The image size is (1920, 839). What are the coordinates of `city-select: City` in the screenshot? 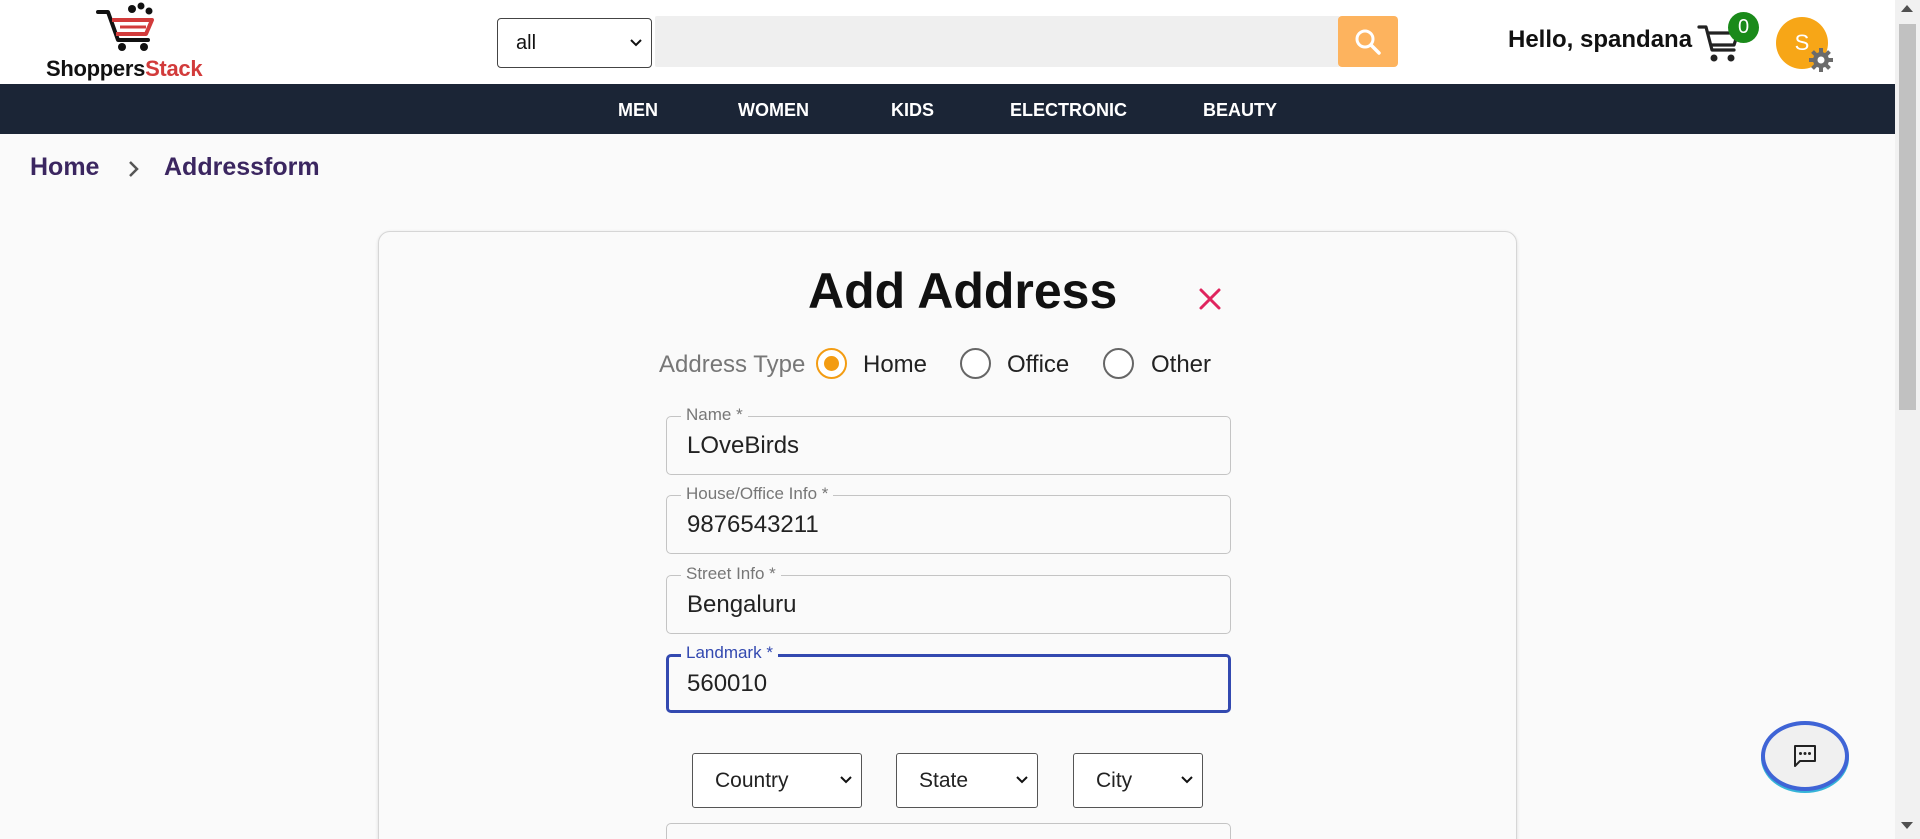 It's located at (1138, 780).